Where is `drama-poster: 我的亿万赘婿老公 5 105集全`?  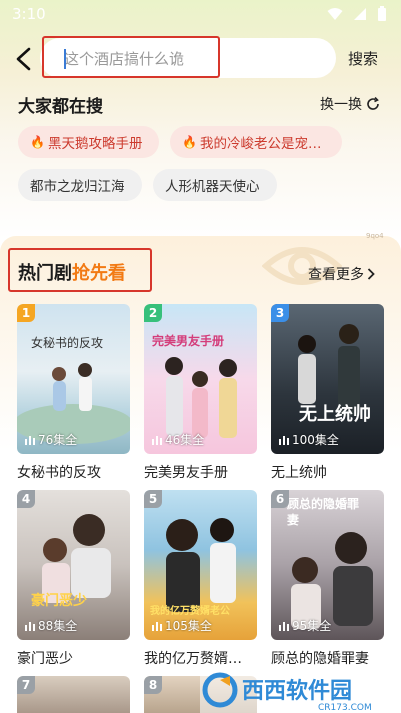
drama-poster: 我的亿万赘婿老公 5 105集全 is located at coordinates (200, 565).